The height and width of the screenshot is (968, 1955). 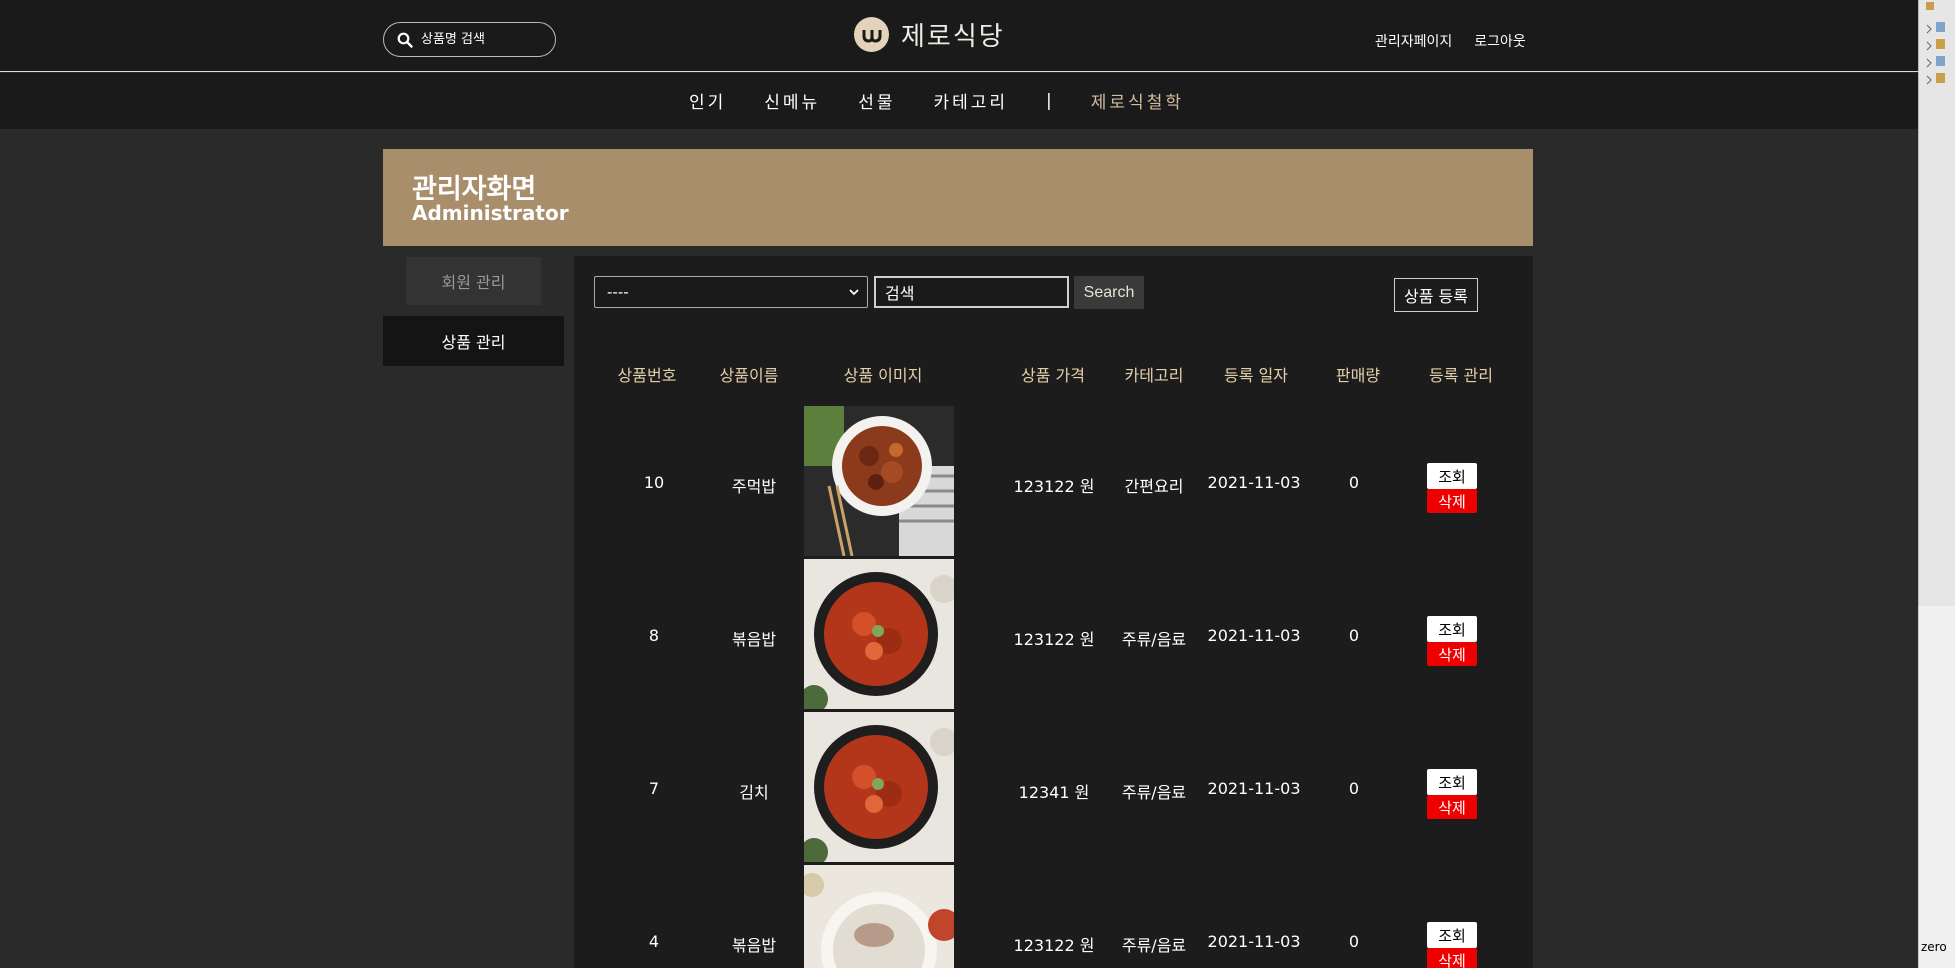 What do you see at coordinates (654, 635) in the screenshot?
I see `row-product-id: 8` at bounding box center [654, 635].